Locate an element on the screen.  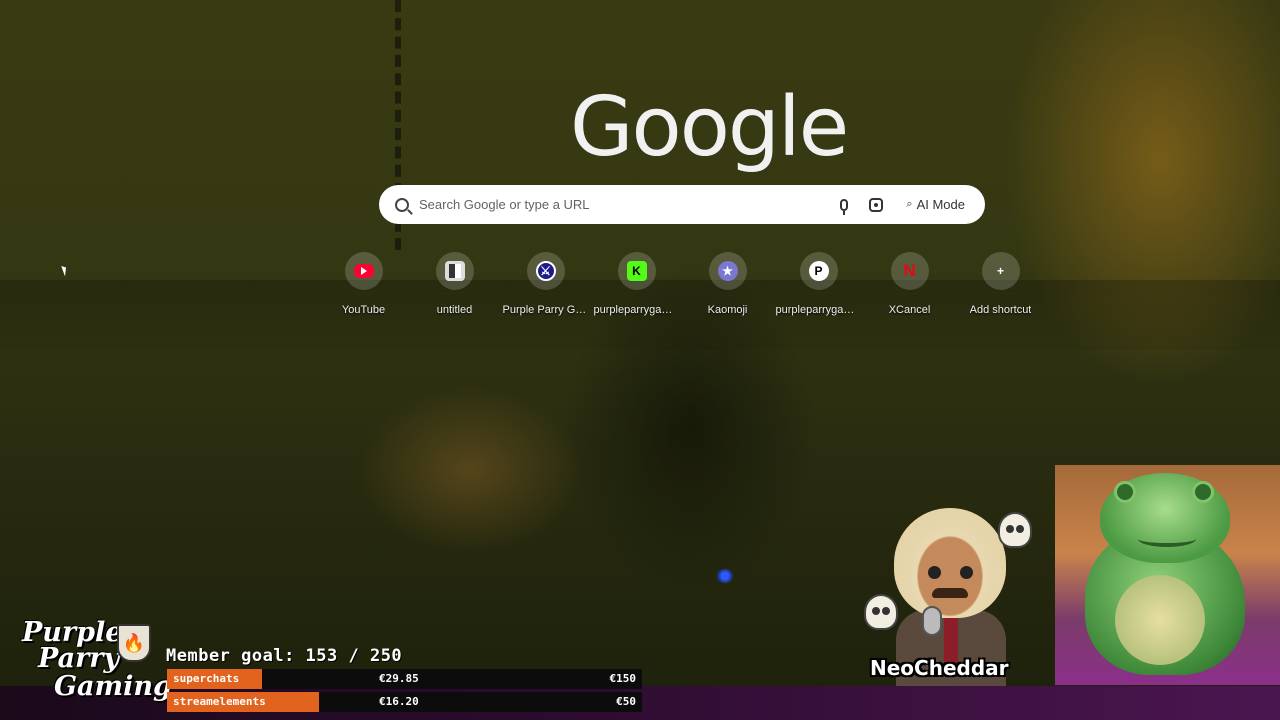
frog-head is located at coordinates (1165, 518).